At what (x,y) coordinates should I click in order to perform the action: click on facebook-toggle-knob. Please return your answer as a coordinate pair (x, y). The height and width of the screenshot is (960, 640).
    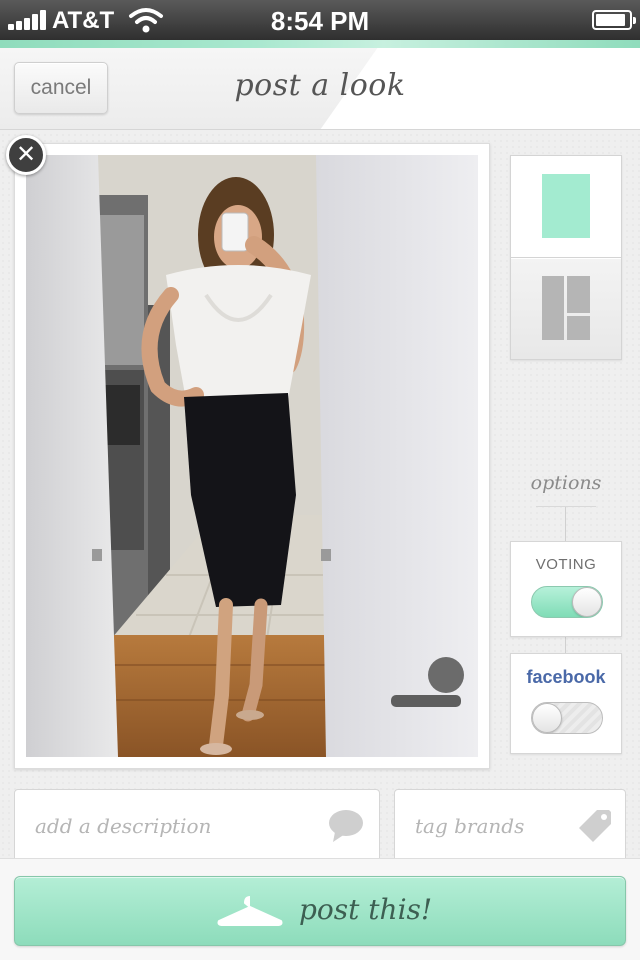
    Looking at the image, I should click on (547, 718).